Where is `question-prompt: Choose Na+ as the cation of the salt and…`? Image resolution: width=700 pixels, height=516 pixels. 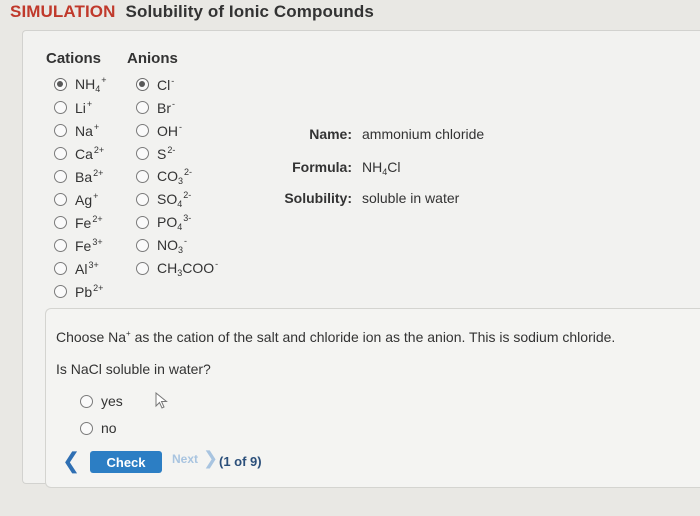
question-prompt: Choose Na+ as the cation of the salt and… is located at coordinates (336, 337).